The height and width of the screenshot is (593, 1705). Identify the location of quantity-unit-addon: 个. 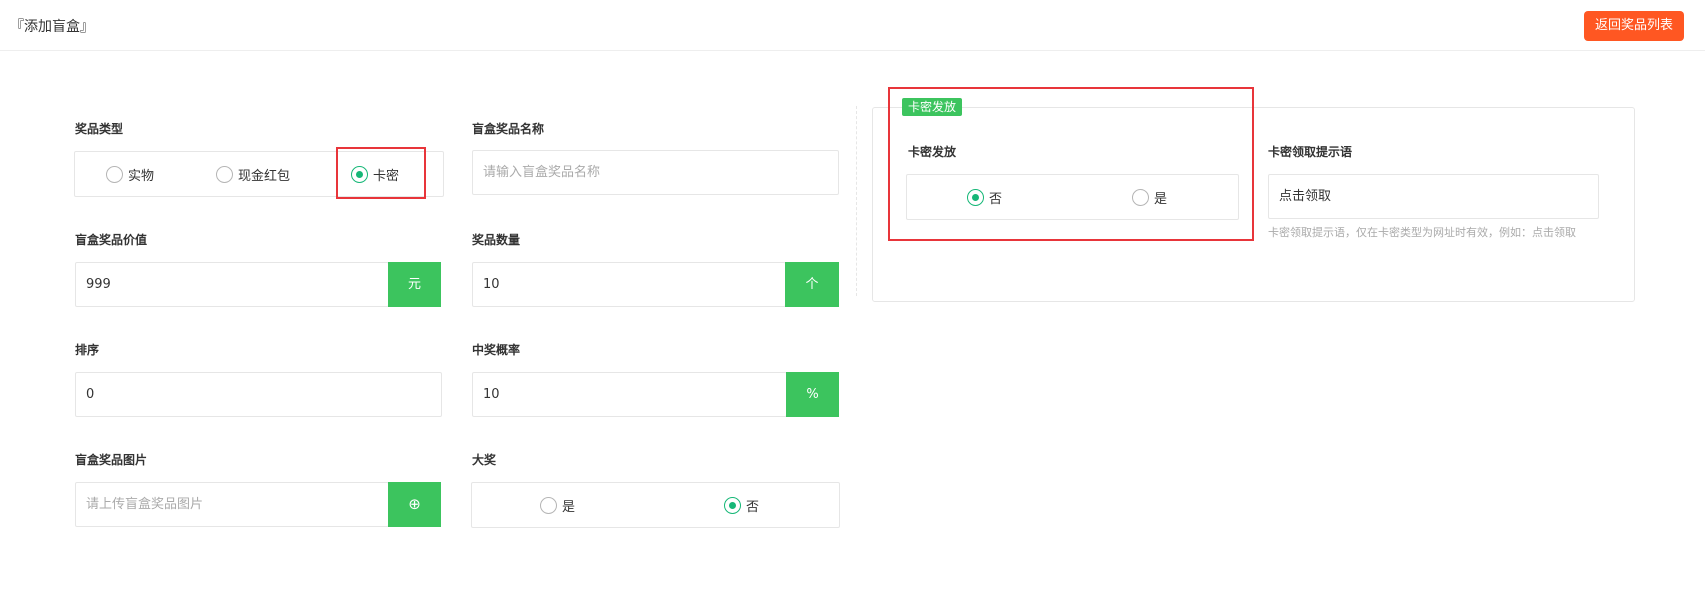
(812, 284).